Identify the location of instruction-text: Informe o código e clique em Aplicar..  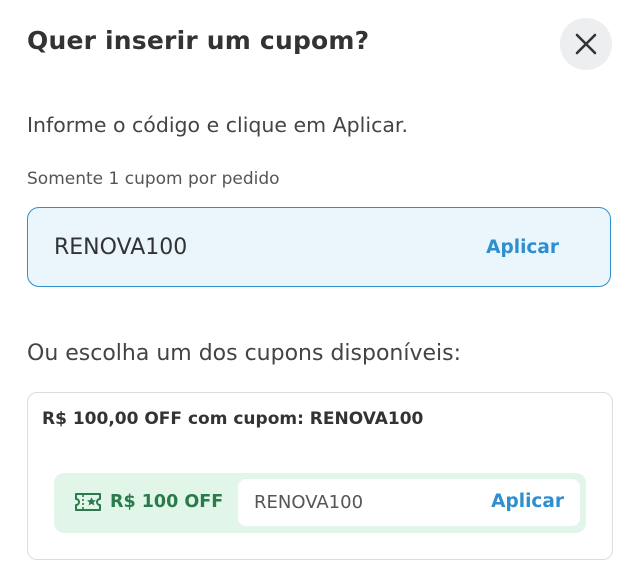
(217, 125).